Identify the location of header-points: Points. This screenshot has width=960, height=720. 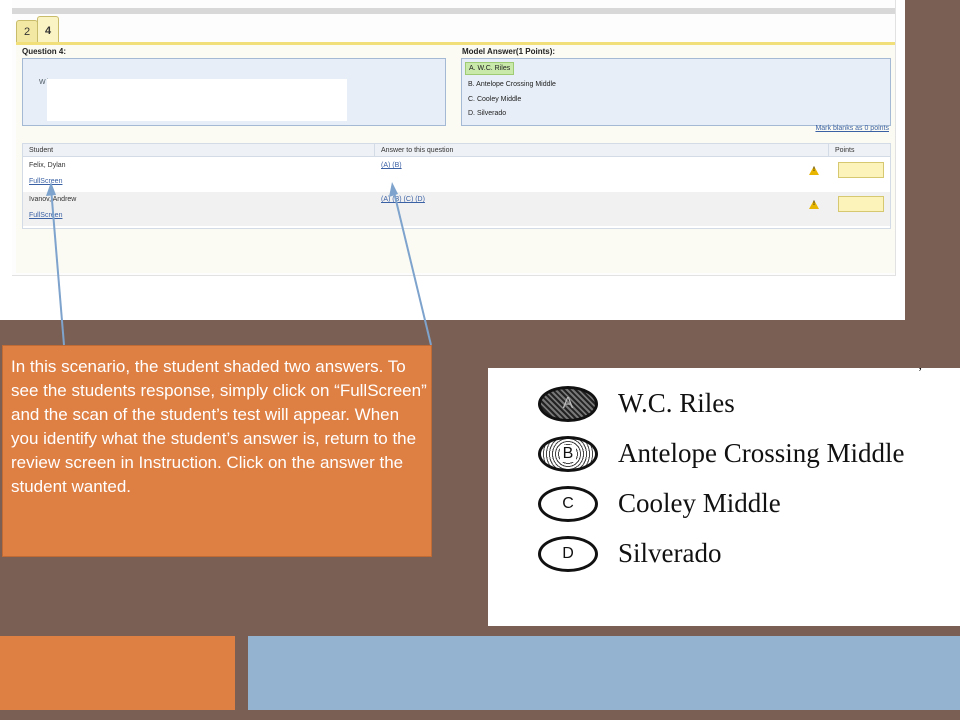
(859, 150).